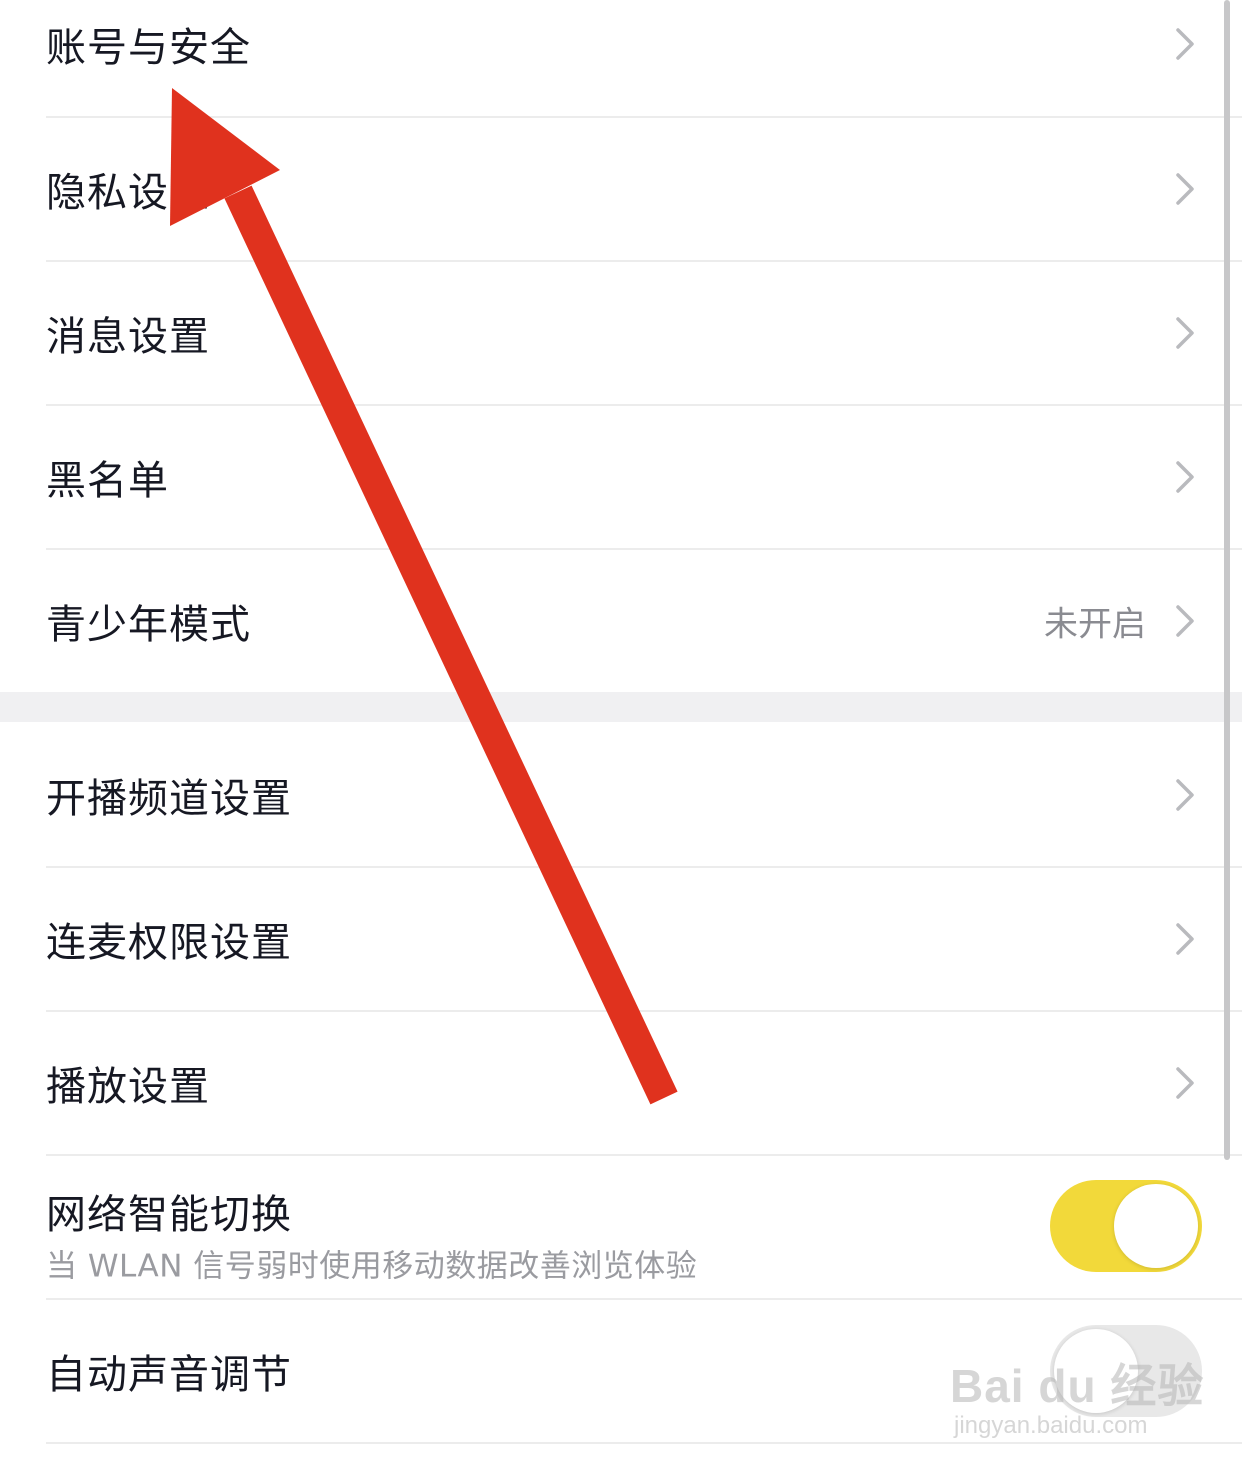 The width and height of the screenshot is (1242, 1464). I want to click on settings-item-label: 账号与安全, so click(148, 48).